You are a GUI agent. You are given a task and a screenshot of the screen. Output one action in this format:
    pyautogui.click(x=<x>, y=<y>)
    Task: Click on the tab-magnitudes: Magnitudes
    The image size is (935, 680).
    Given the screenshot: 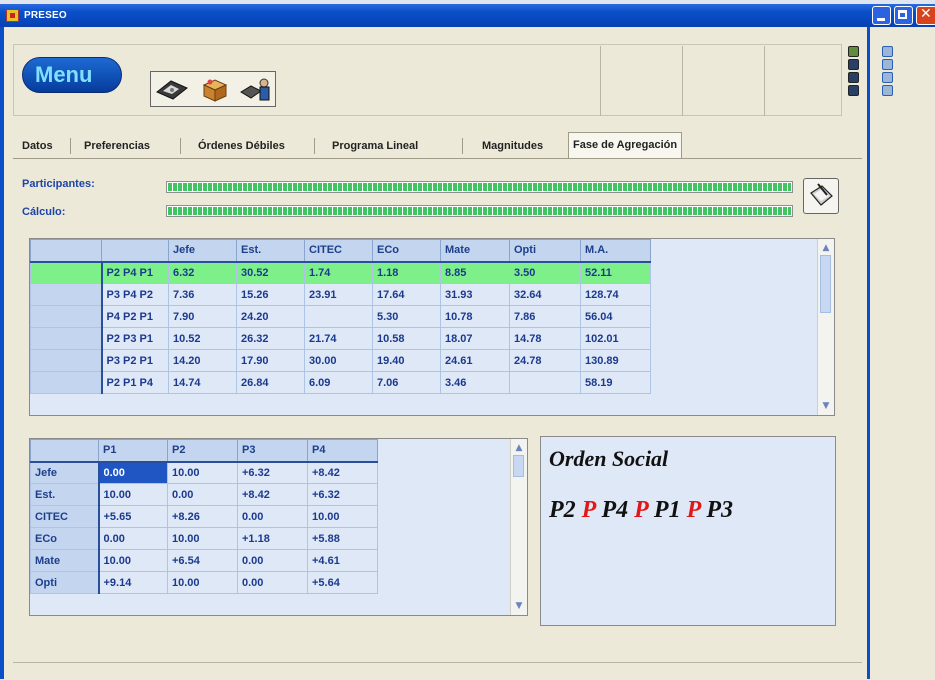 What is the action you would take?
    pyautogui.click(x=512, y=146)
    